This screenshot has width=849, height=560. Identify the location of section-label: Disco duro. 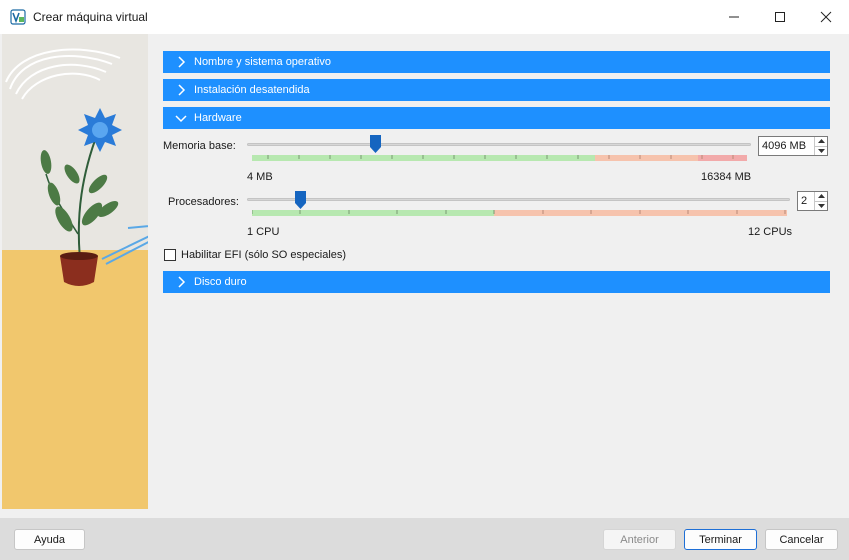
(220, 282).